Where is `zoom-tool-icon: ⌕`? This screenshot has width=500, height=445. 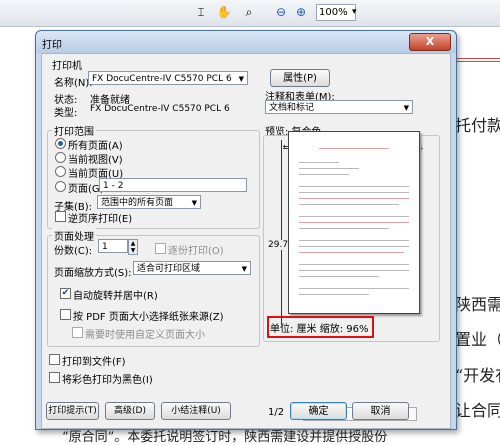
zoom-tool-icon: ⌕ is located at coordinates (249, 12).